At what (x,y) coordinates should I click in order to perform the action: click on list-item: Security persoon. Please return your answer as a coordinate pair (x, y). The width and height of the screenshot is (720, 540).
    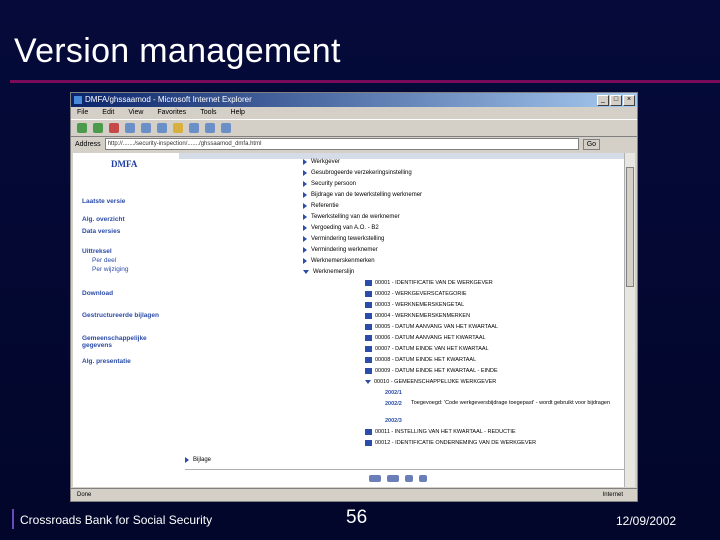
    Looking at the image, I should click on (329, 184).